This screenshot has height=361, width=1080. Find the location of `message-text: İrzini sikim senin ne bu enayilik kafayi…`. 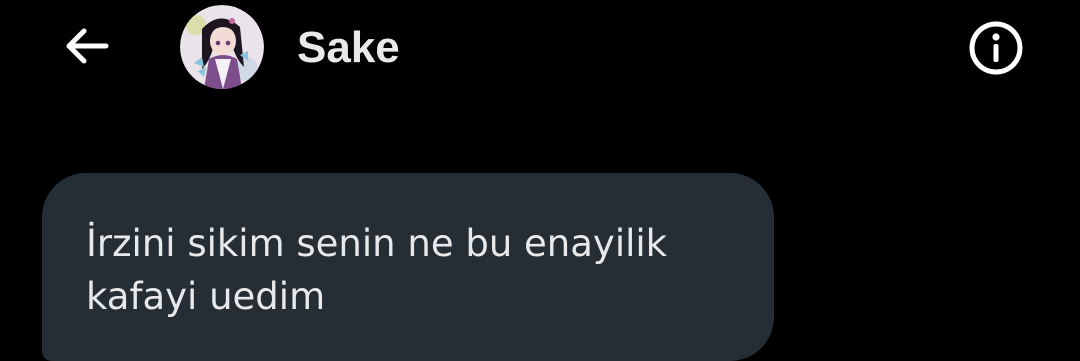

message-text: İrzini sikim senin ne bu enayilik kafayi… is located at coordinates (377, 270).